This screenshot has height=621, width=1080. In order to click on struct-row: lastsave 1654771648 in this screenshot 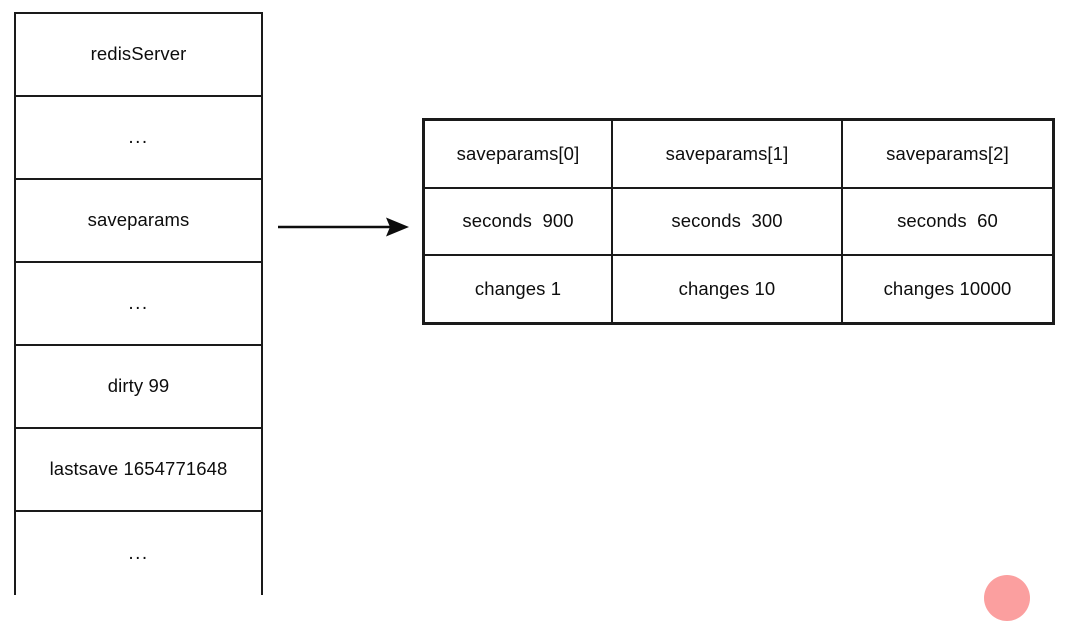, I will do `click(138, 470)`.